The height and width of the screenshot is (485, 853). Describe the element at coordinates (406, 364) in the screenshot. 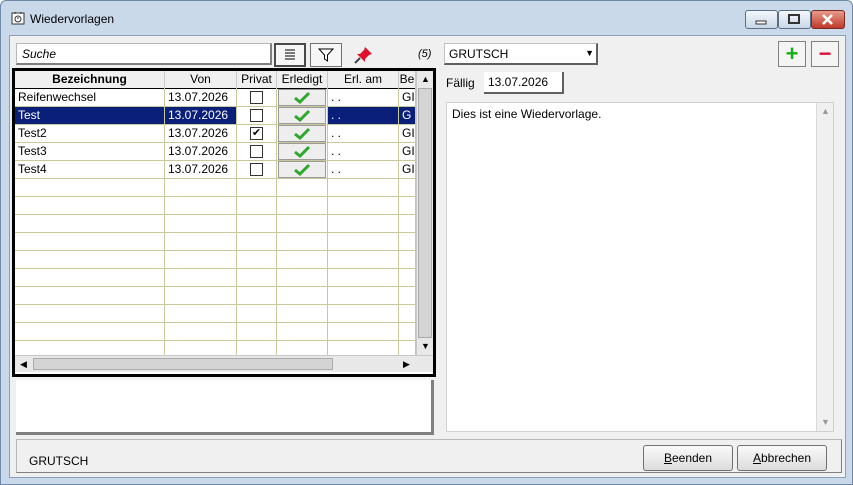

I see `scroll-right-icon: ▶` at that location.